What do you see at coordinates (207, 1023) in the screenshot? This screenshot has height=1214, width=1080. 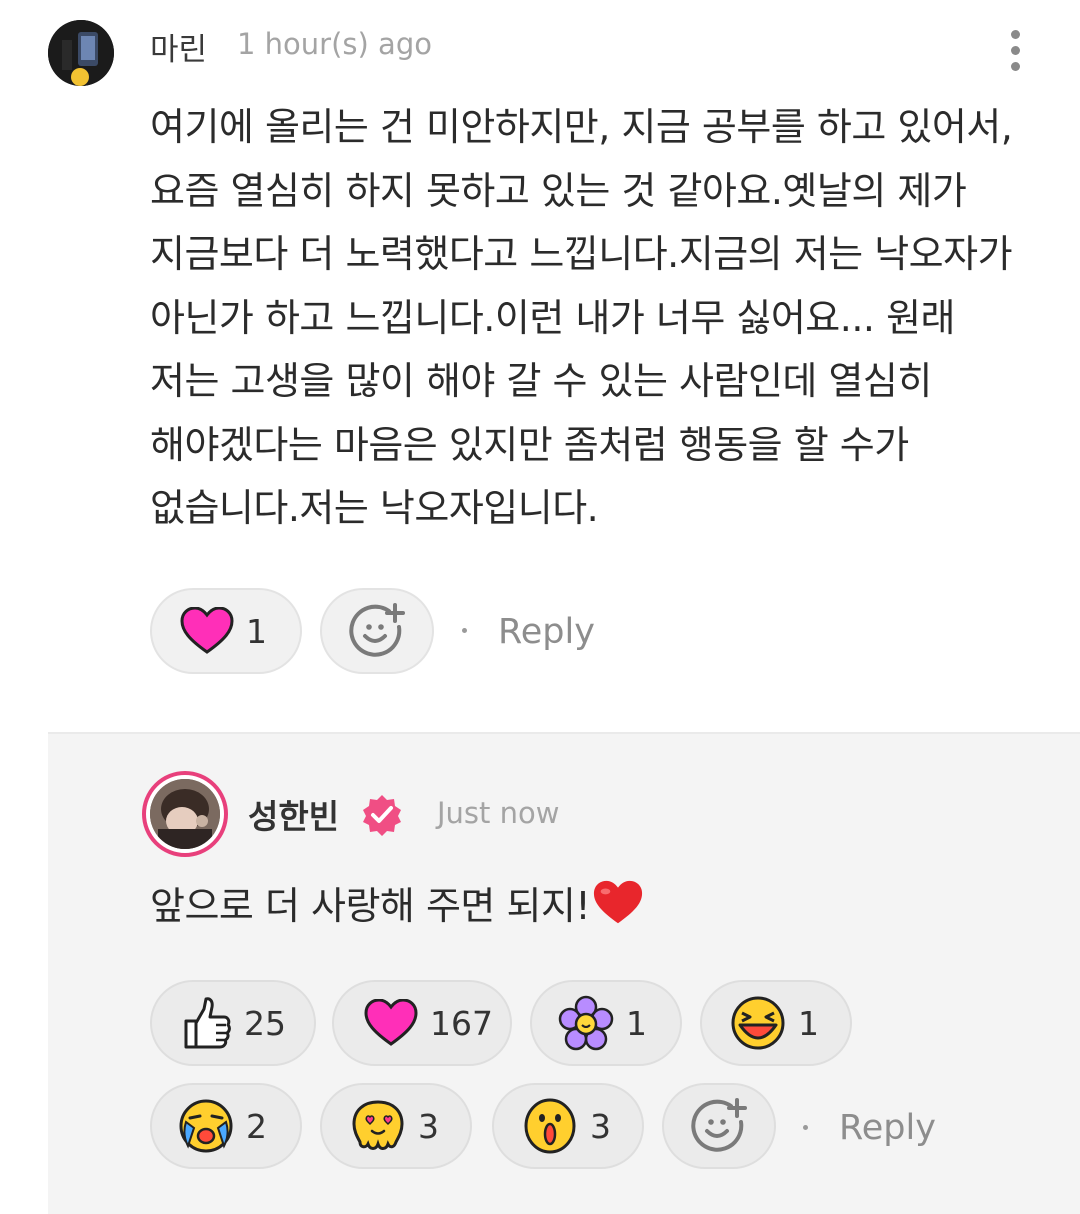 I see `thumbs-up-icon` at bounding box center [207, 1023].